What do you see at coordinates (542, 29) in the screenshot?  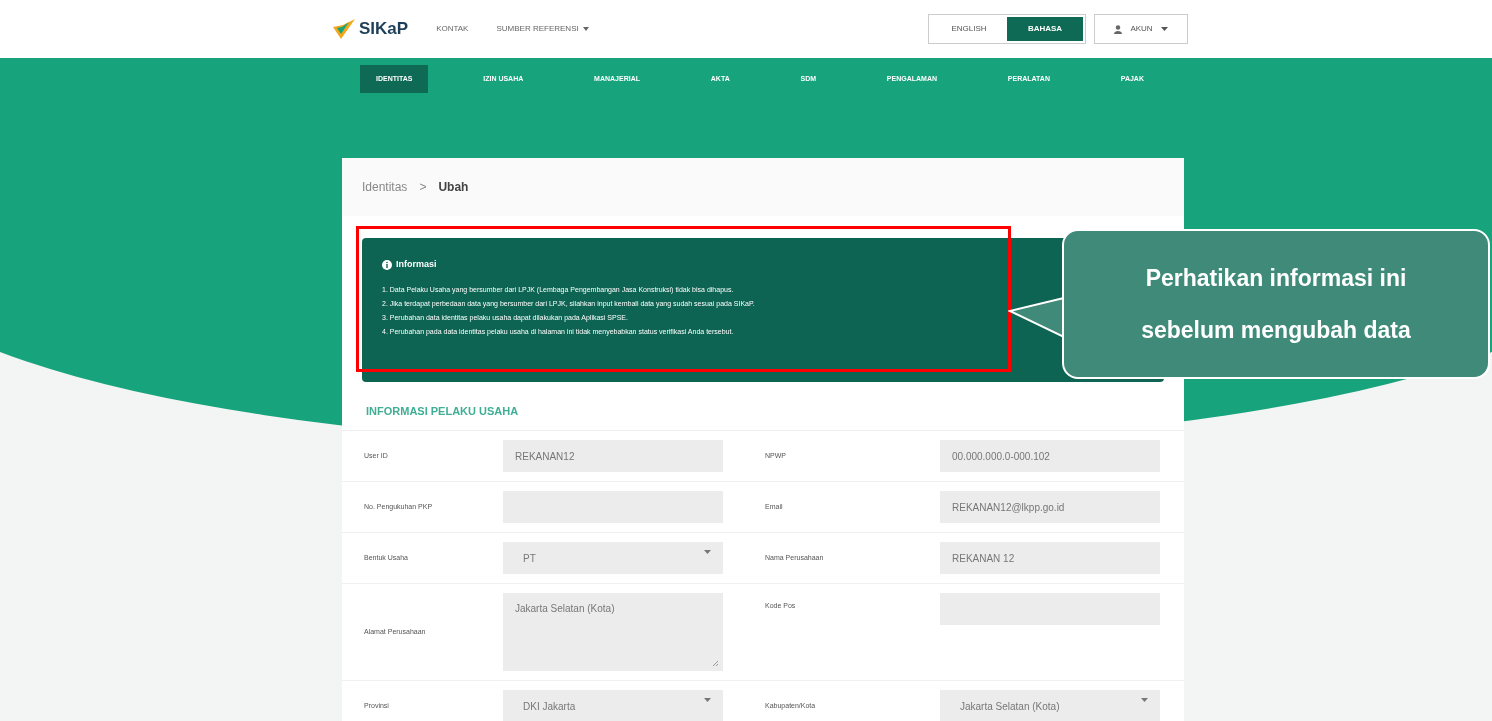 I see `nav-link: SUMBER REFERENSI` at bounding box center [542, 29].